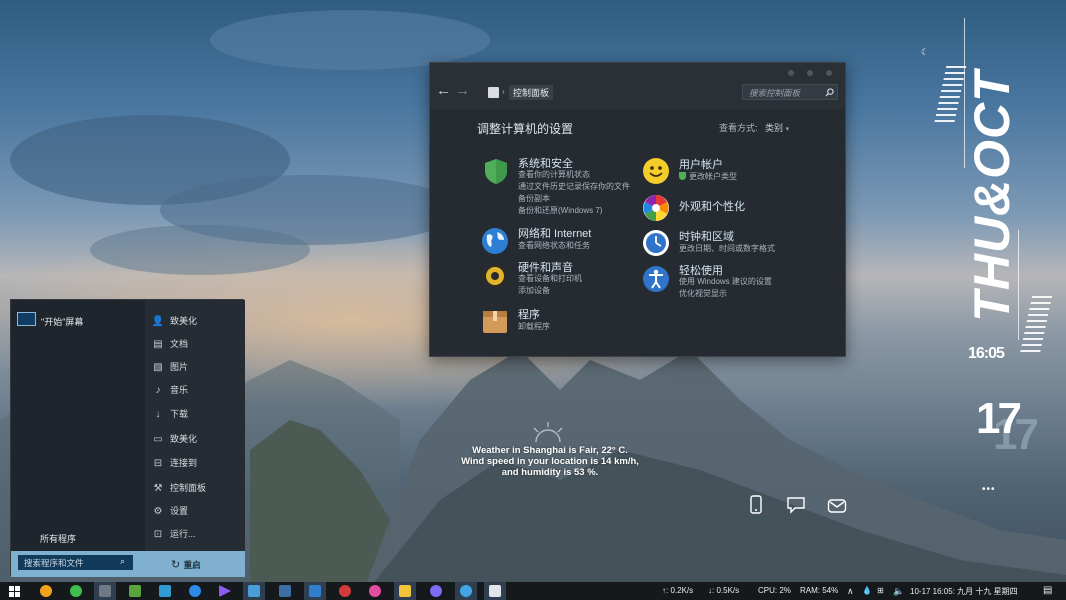  What do you see at coordinates (554, 246) in the screenshot?
I see `link-network-status: 查看网络状态和任务` at bounding box center [554, 246].